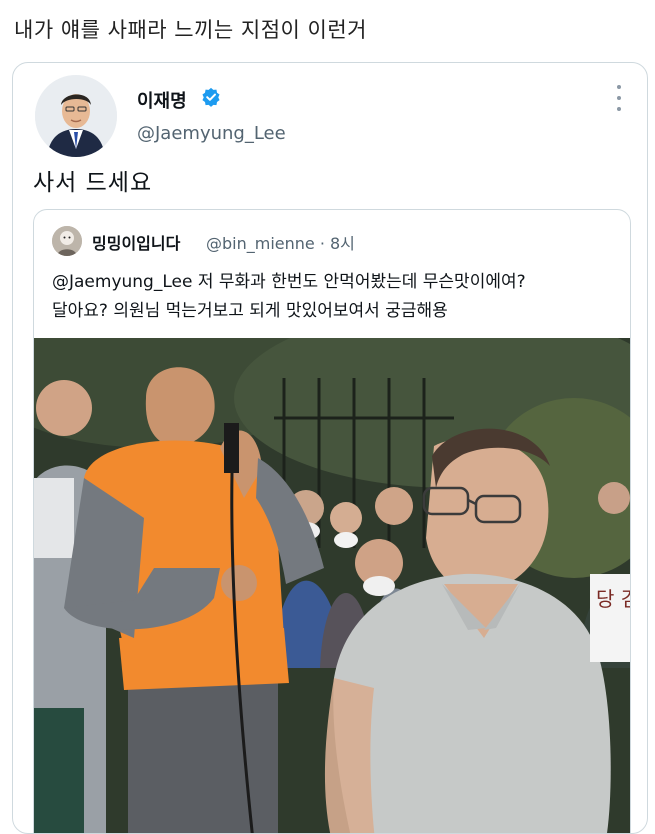  Describe the element at coordinates (619, 98) in the screenshot. I see `more-options-icon` at that location.